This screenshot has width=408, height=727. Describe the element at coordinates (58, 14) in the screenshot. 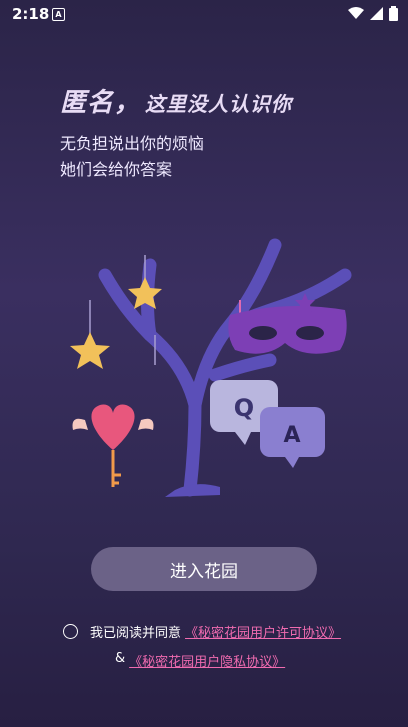

I see `notification-icon: A` at that location.